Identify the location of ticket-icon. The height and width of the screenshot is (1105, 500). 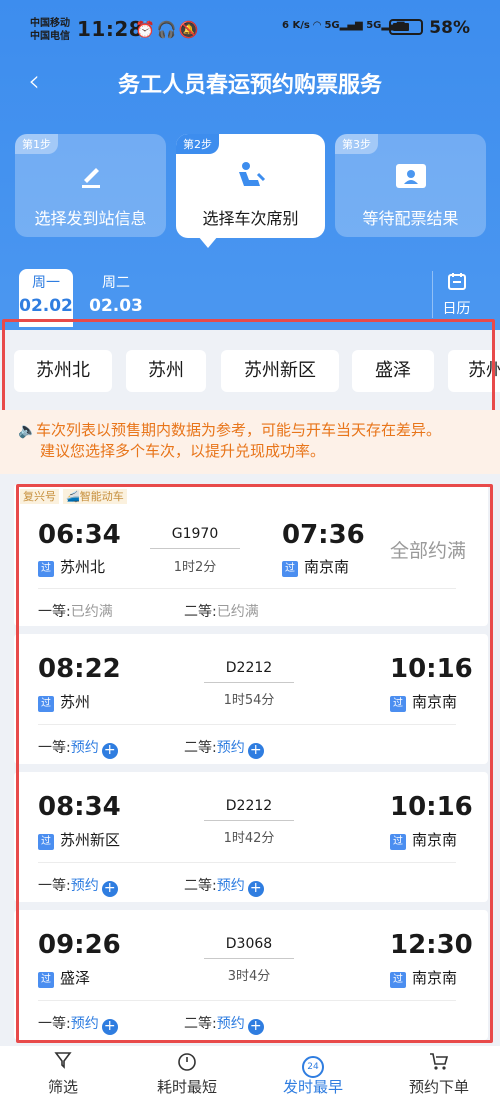
(410, 179).